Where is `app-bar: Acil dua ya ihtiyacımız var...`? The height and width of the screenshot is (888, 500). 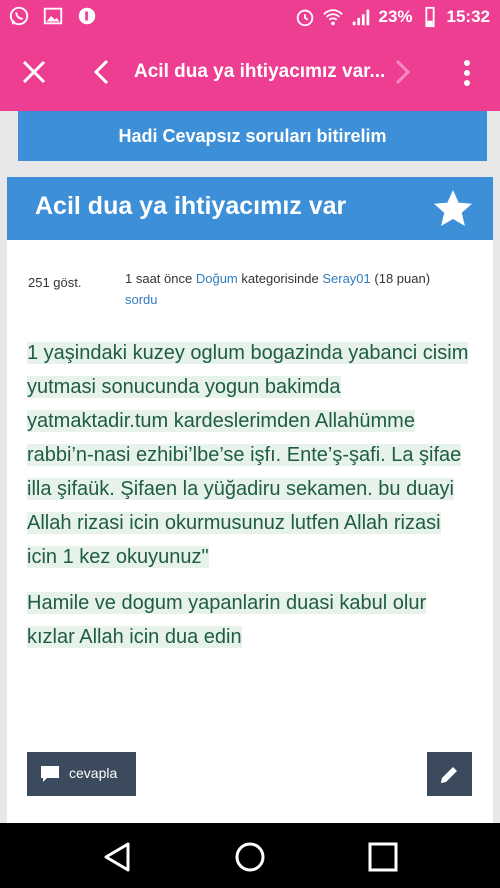
app-bar: Acil dua ya ihtiyacımız var... is located at coordinates (250, 72).